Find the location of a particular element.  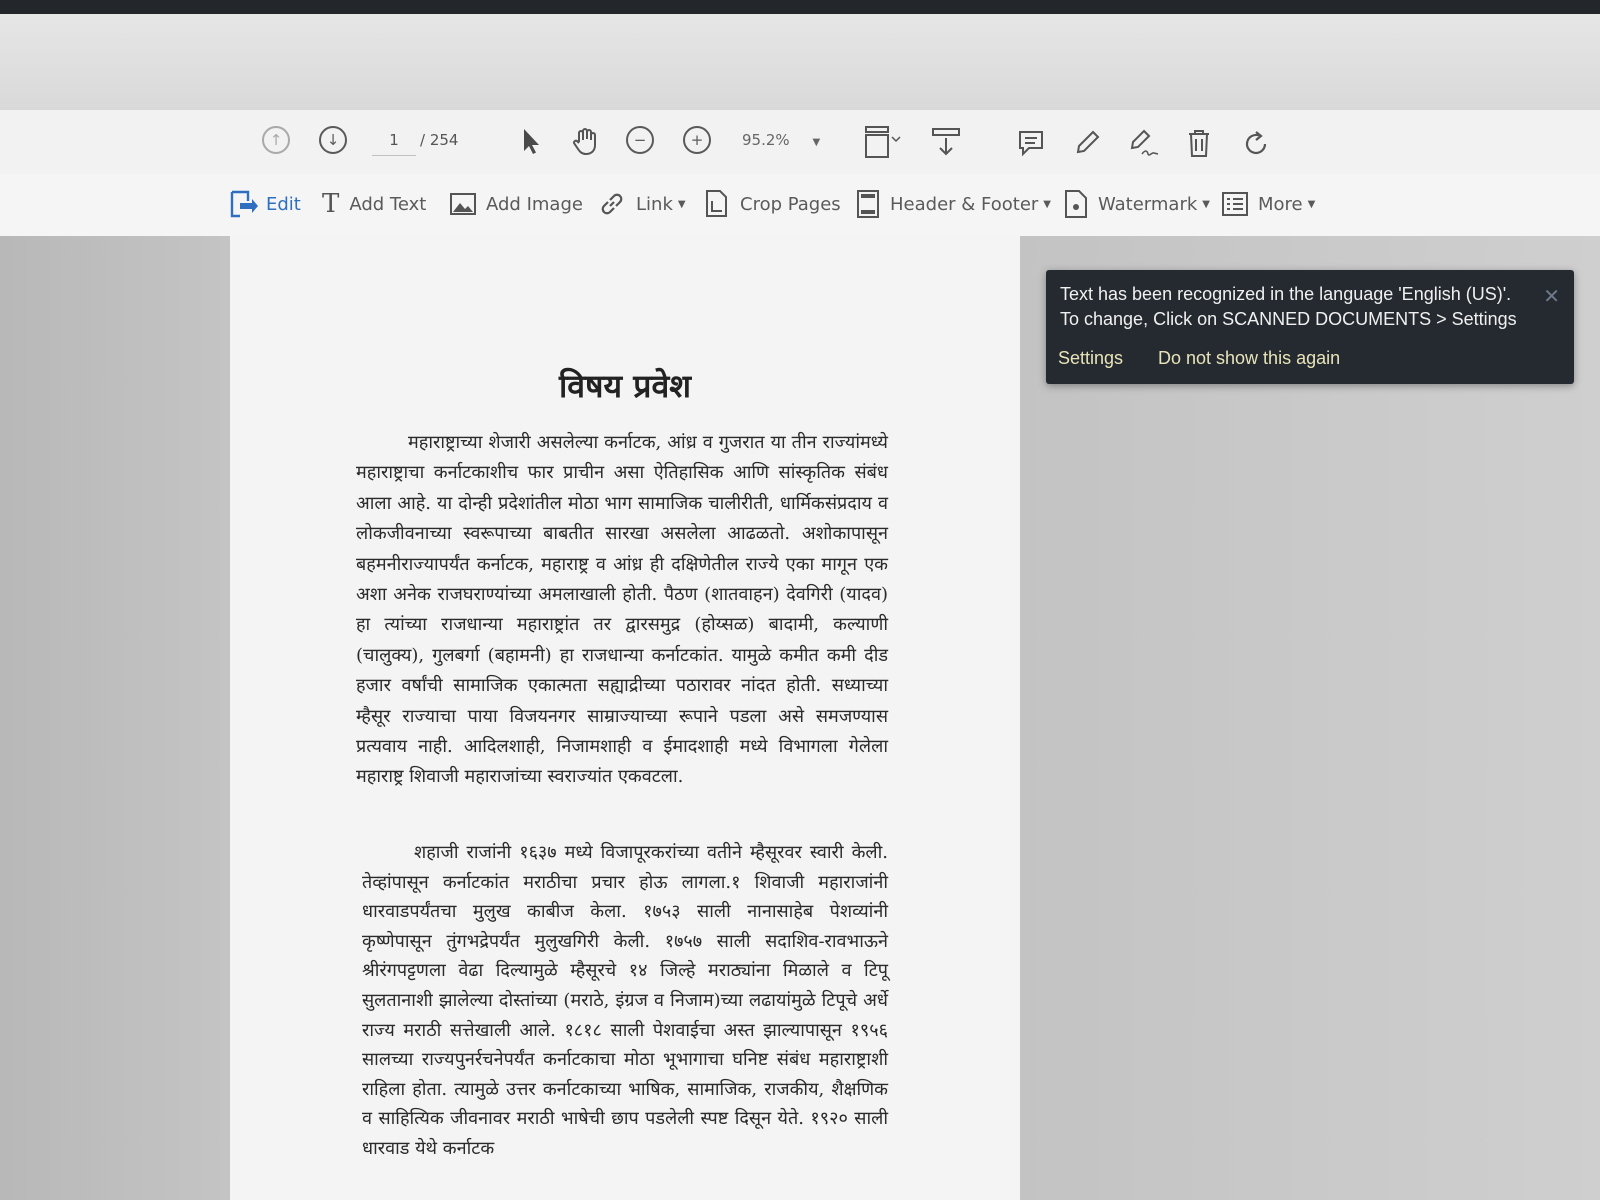

more-button: More ▼ is located at coordinates (1268, 204).